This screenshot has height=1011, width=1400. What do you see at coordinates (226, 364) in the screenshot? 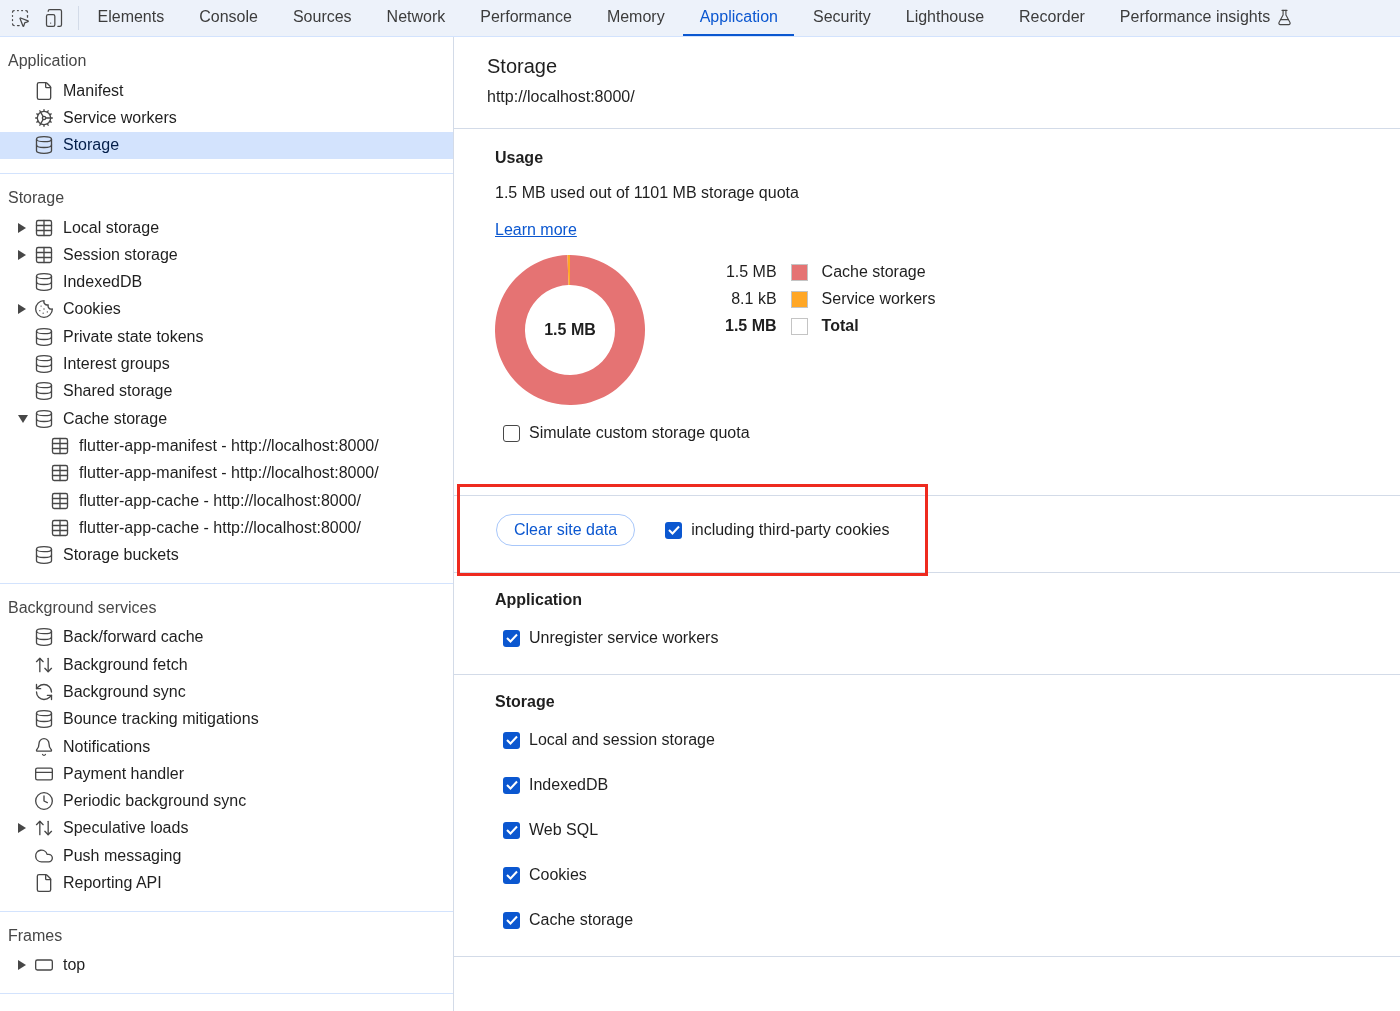
I see `sidebar-item: Interest groups` at bounding box center [226, 364].